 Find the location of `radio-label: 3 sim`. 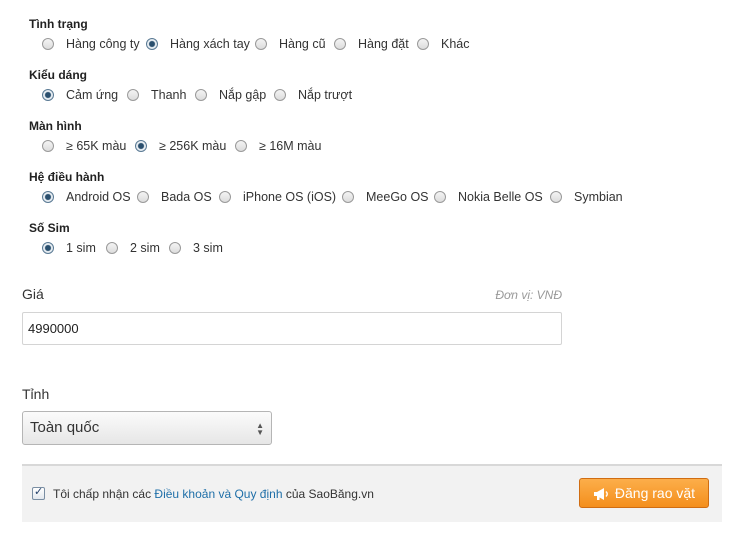

radio-label: 3 sim is located at coordinates (208, 248).